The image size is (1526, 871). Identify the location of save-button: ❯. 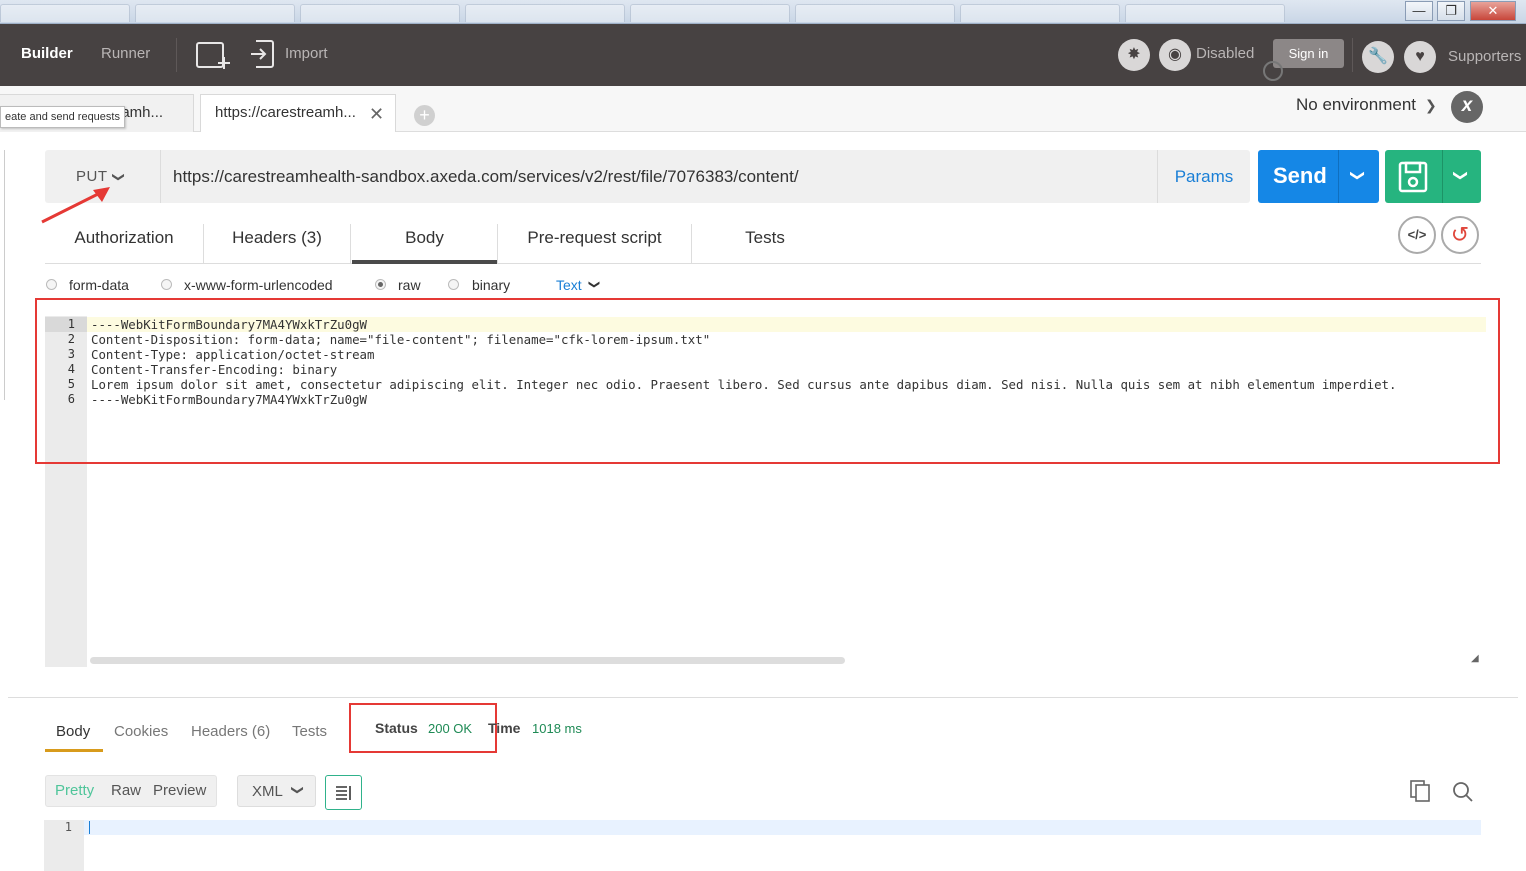
(1433, 176).